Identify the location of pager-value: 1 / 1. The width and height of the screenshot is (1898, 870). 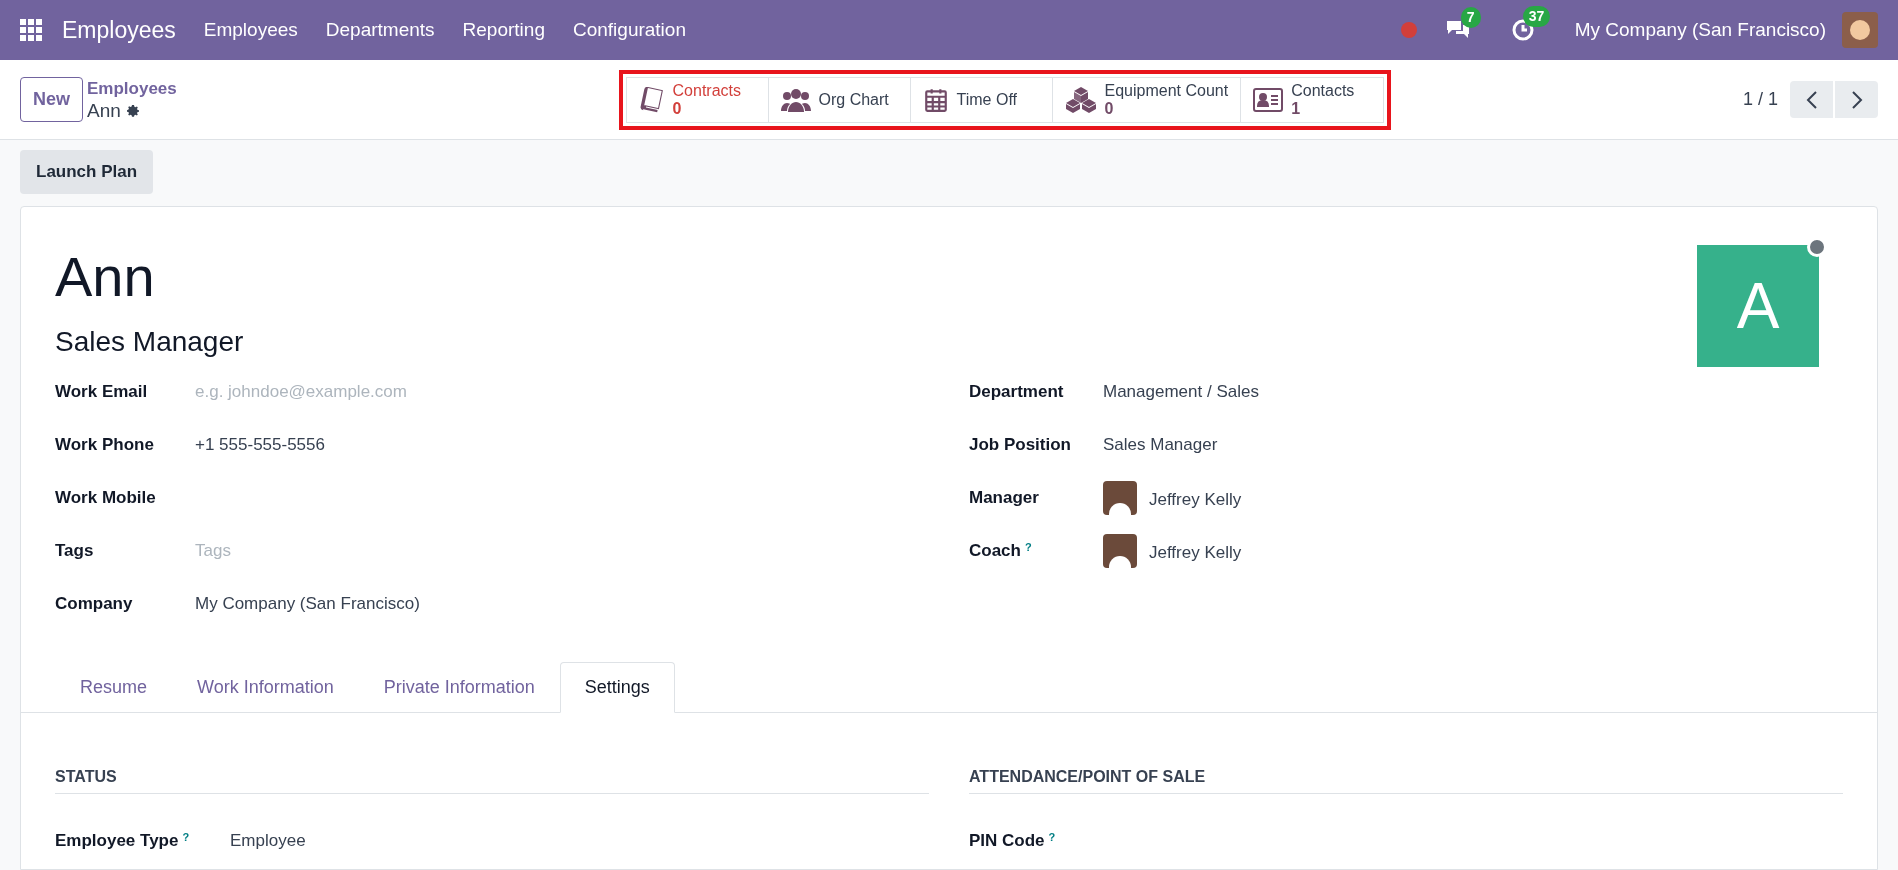
(1760, 99).